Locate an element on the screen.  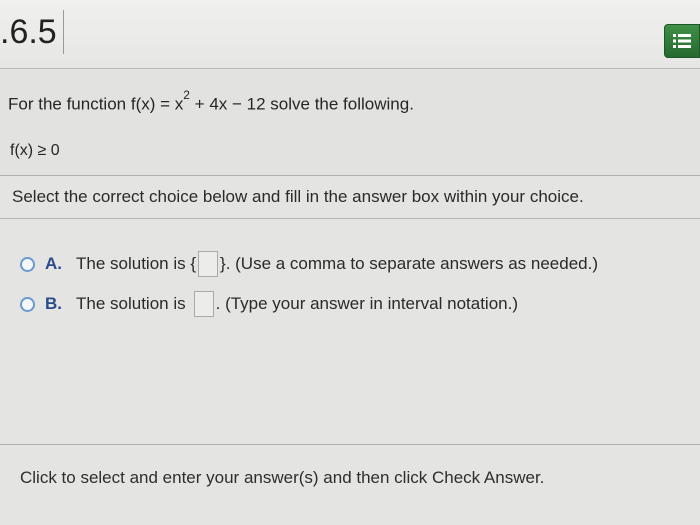
answer-box-a is located at coordinates (208, 264).